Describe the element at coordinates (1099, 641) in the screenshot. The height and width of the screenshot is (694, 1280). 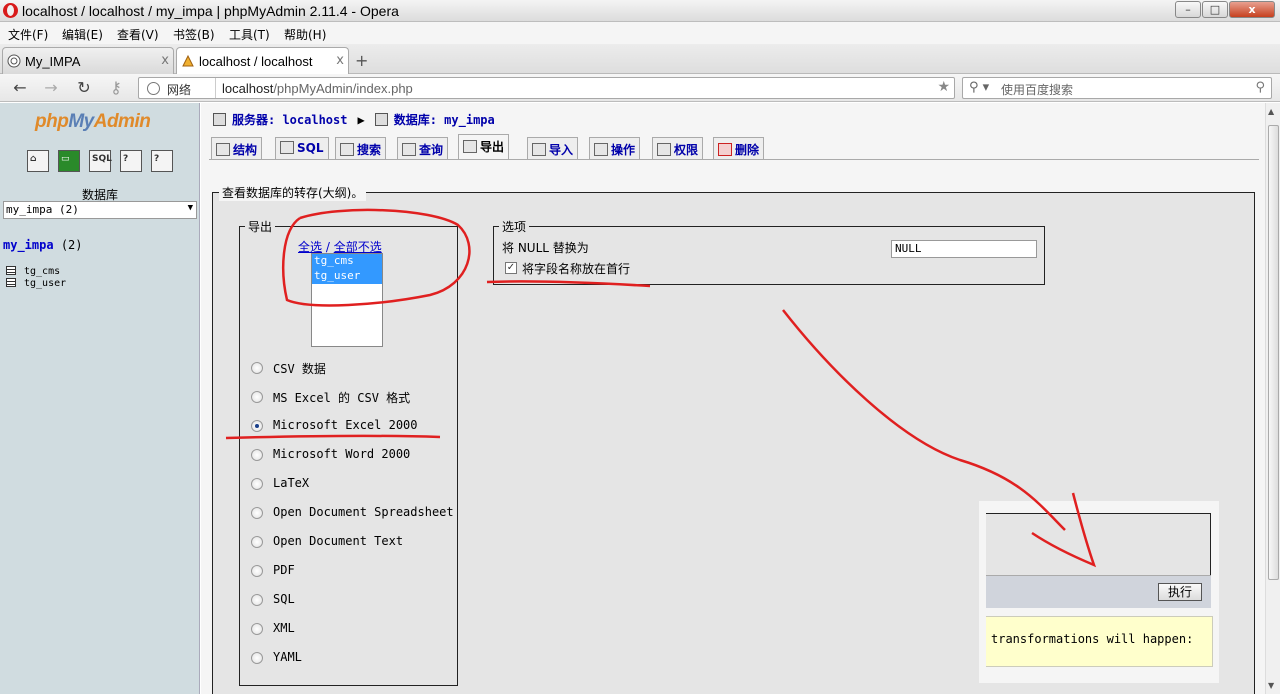
I see `transformation-notice: transformations will happen:` at that location.